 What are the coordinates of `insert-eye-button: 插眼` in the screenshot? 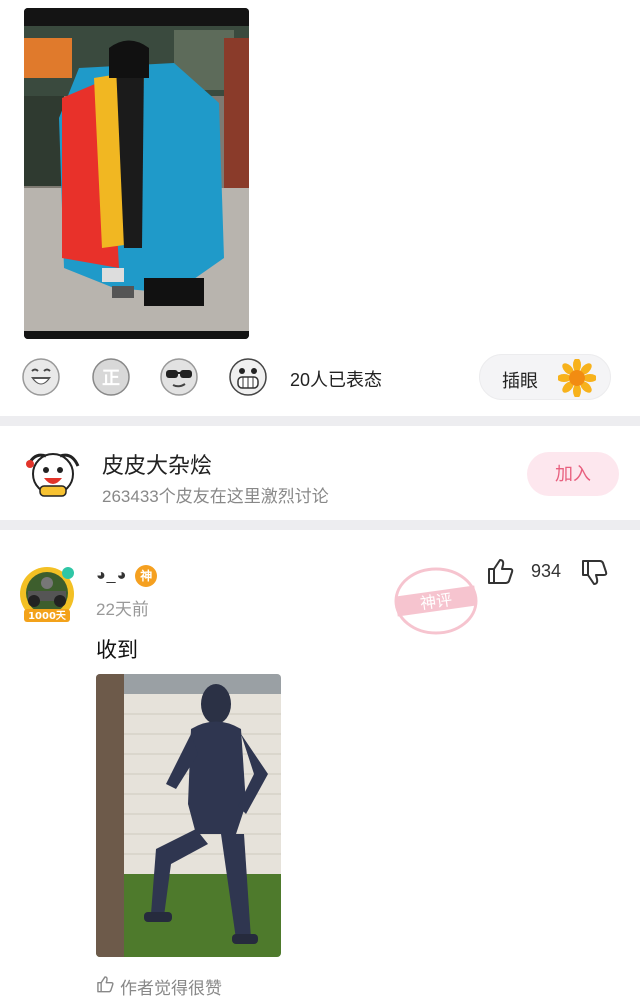 It's located at (545, 377).